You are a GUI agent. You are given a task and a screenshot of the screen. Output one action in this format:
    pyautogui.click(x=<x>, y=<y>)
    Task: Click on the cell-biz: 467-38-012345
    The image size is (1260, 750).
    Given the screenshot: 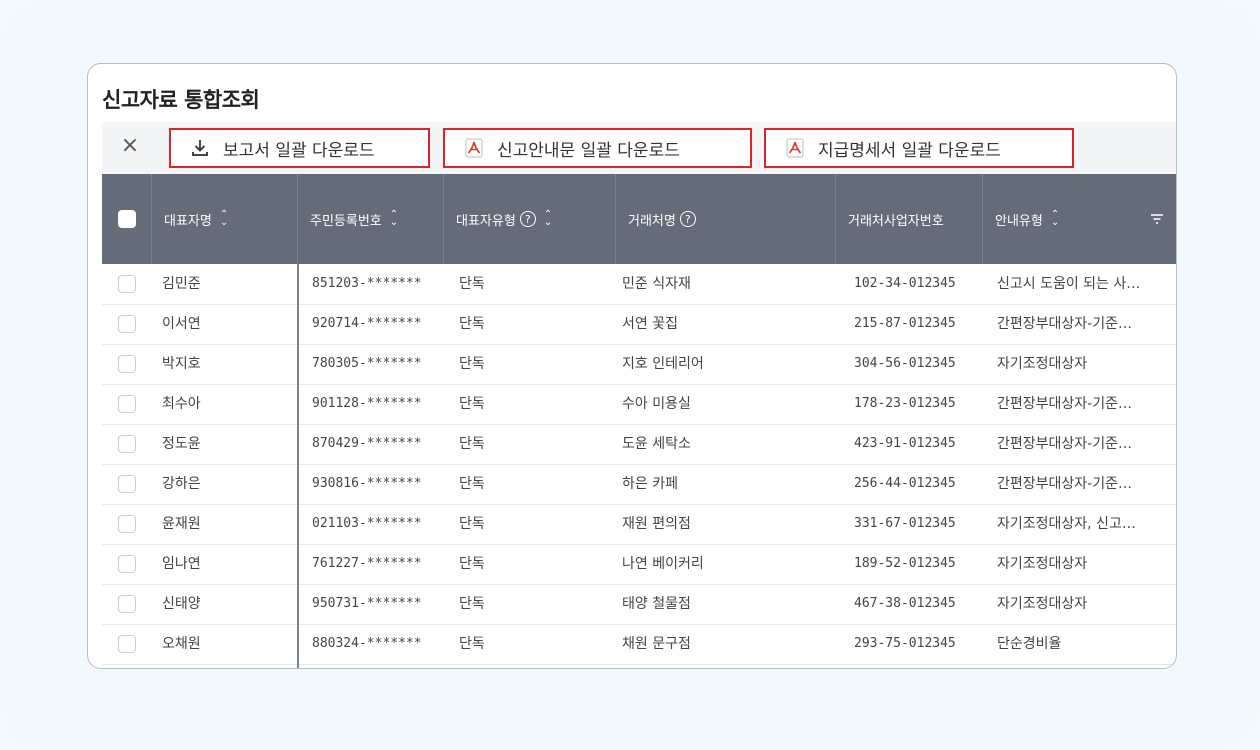 What is the action you would take?
    pyautogui.click(x=905, y=603)
    